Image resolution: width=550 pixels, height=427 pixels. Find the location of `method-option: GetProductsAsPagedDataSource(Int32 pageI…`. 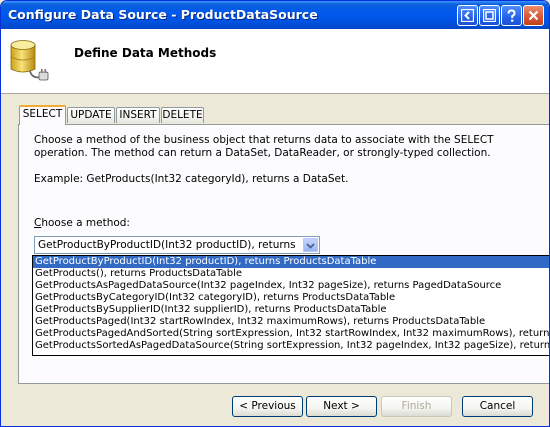

method-option: GetProductsAsPagedDataSource(Int32 pageI… is located at coordinates (291, 286).